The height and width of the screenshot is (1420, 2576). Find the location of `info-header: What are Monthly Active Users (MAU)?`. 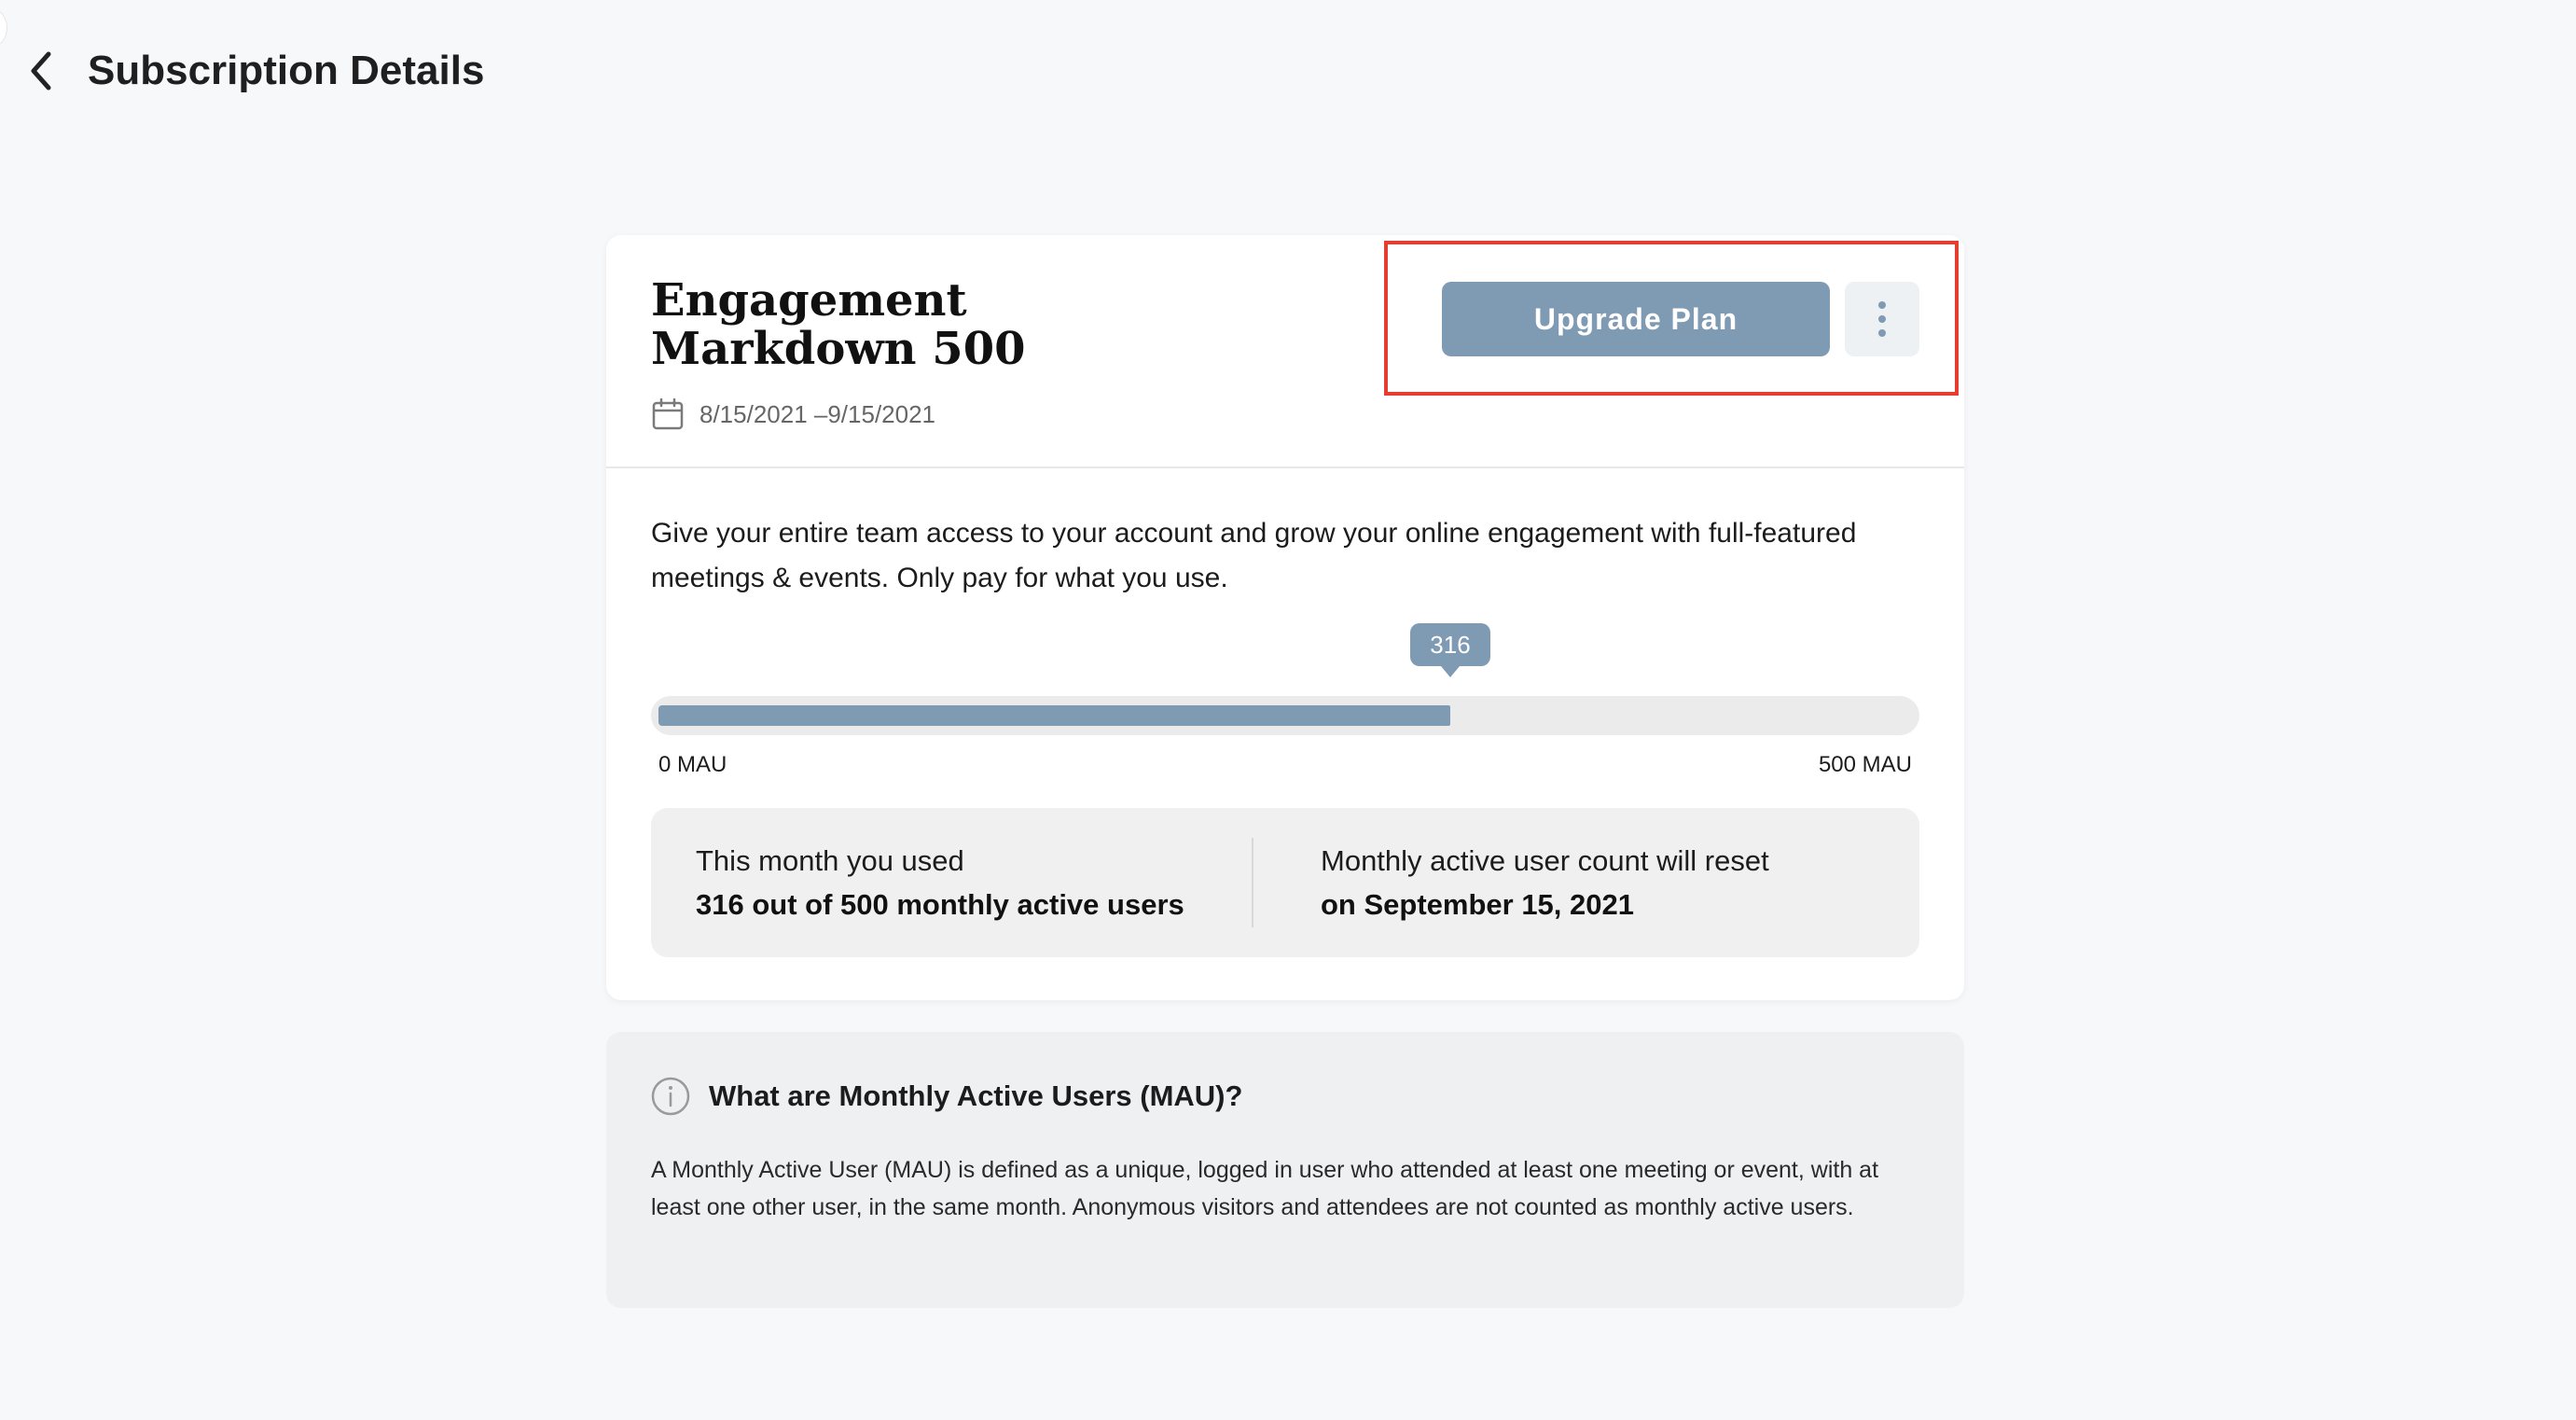

info-header: What are Monthly Active Users (MAU)? is located at coordinates (946, 1096).